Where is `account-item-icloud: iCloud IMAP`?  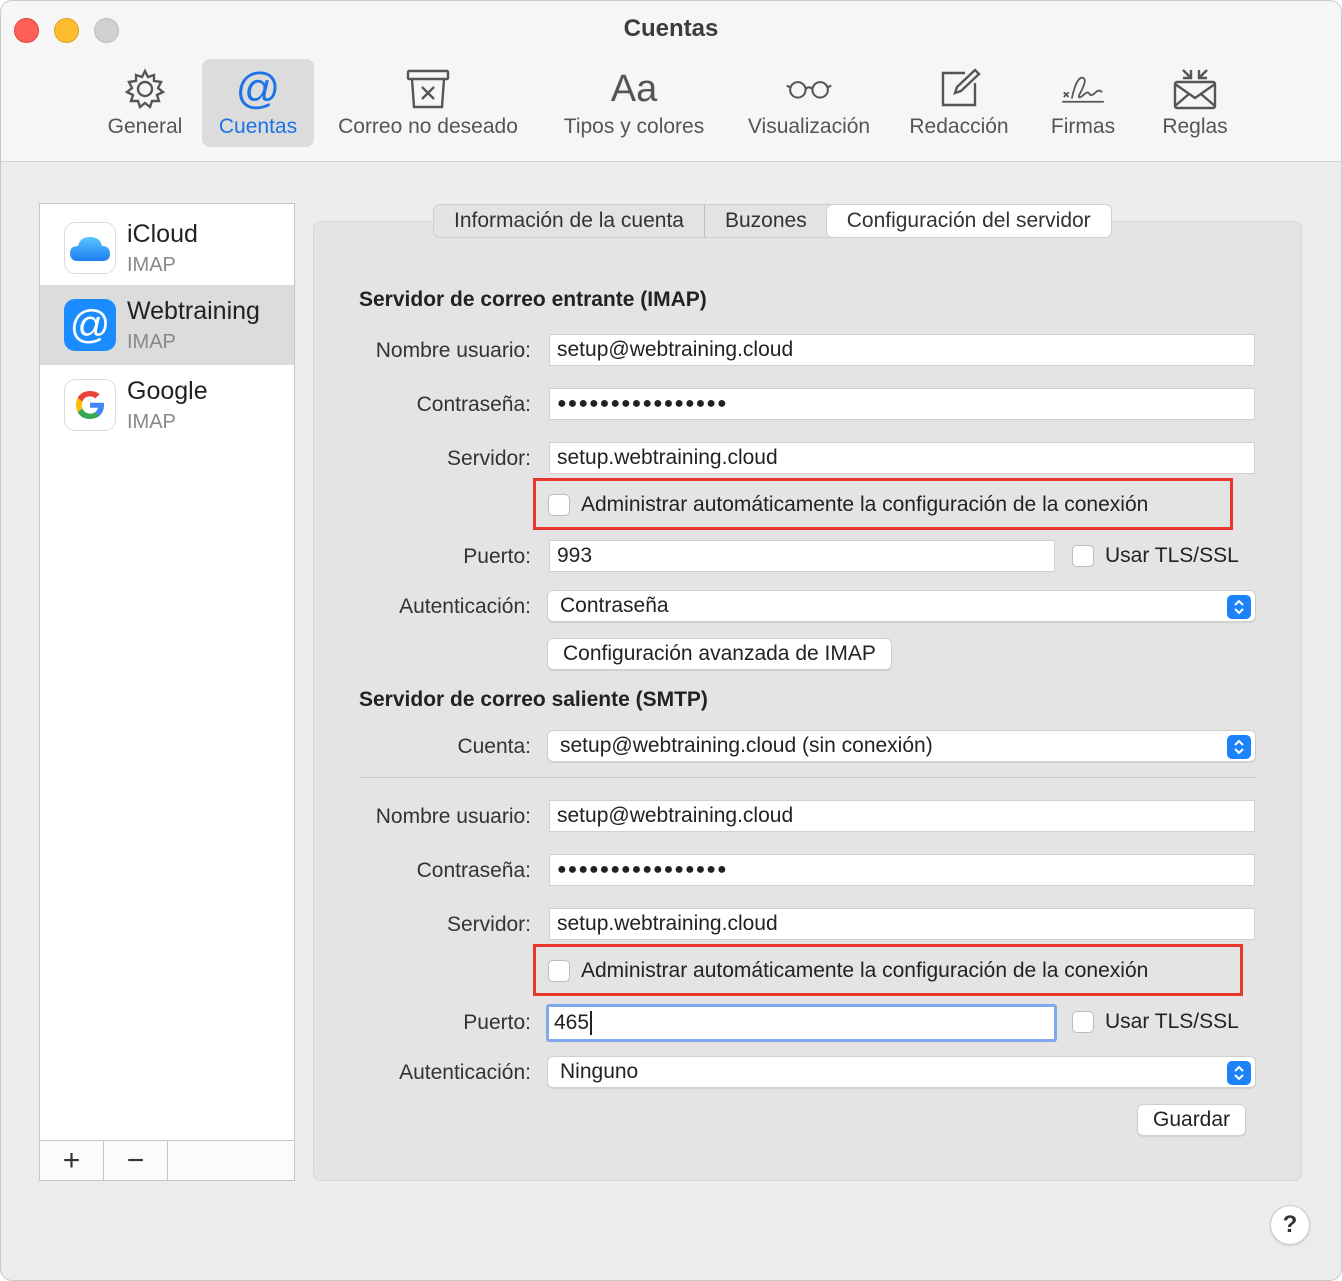 account-item-icloud: iCloud IMAP is located at coordinates (167, 248).